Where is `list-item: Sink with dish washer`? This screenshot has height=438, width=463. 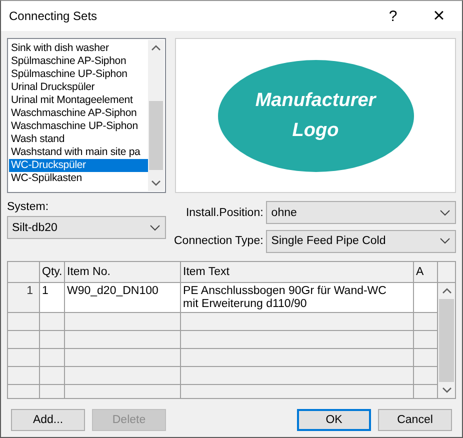
list-item: Sink with dish washer is located at coordinates (78, 48).